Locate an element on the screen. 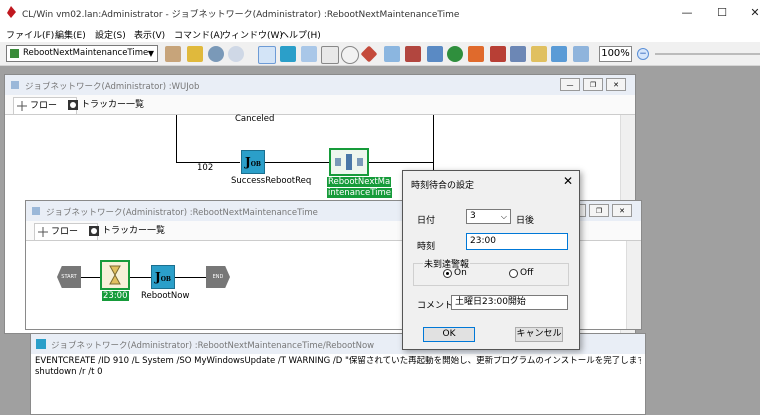 The width and height of the screenshot is (760, 415). stop-icon is located at coordinates (498, 54).